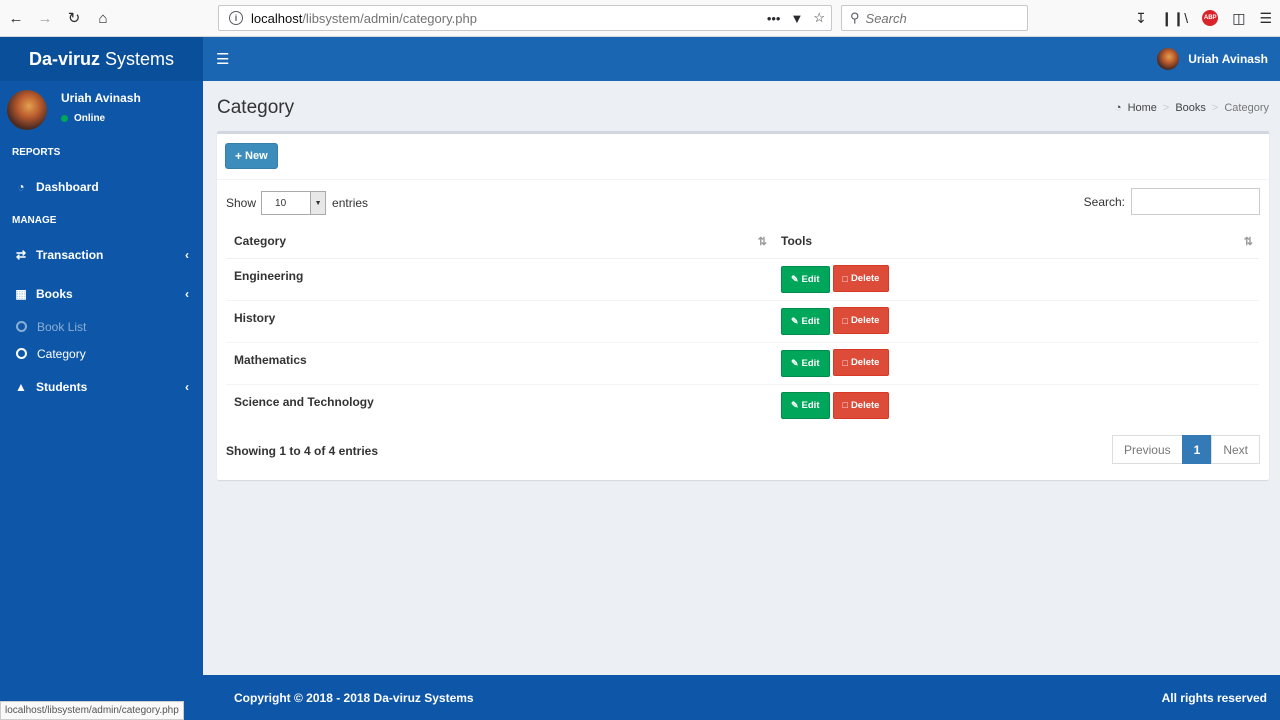  Describe the element at coordinates (187, 293) in the screenshot. I see `chevron-left-icon: ‹` at that location.